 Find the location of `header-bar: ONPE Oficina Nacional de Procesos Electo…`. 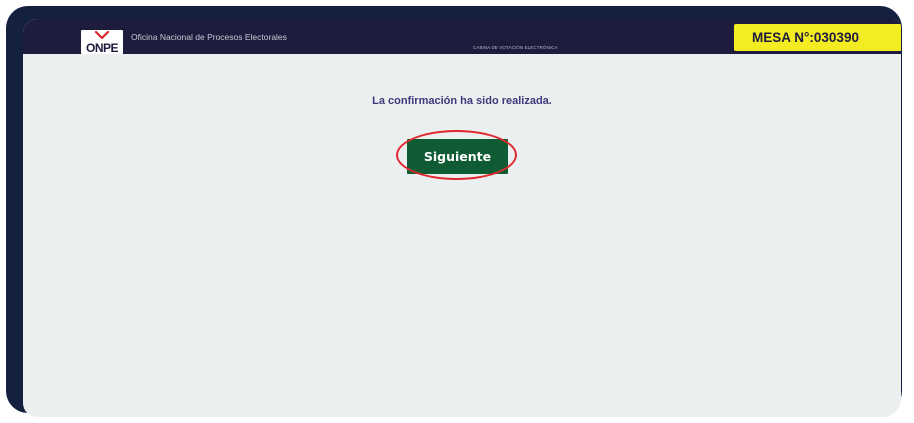

header-bar: ONPE Oficina Nacional de Procesos Electo… is located at coordinates (462, 37).